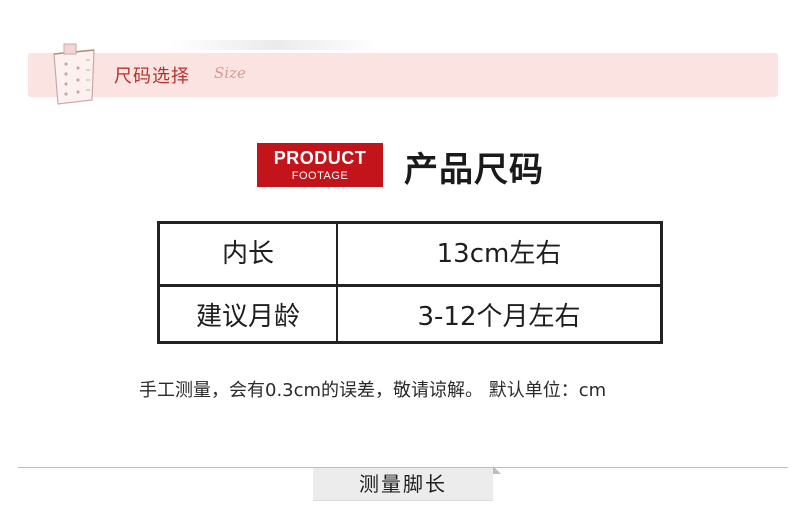 This screenshot has height=526, width=800. I want to click on badge-bottom-text: FOOTAGE, so click(320, 176).